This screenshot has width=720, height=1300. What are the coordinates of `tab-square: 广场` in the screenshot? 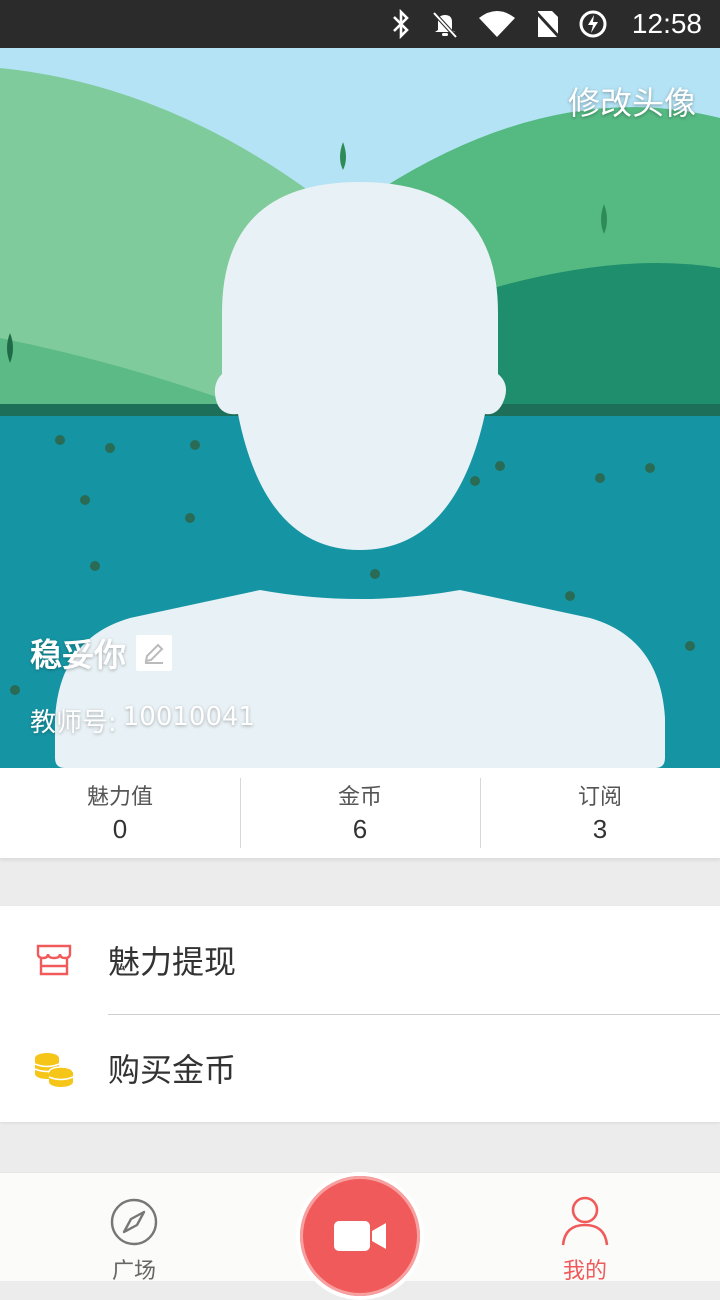 It's located at (134, 1228).